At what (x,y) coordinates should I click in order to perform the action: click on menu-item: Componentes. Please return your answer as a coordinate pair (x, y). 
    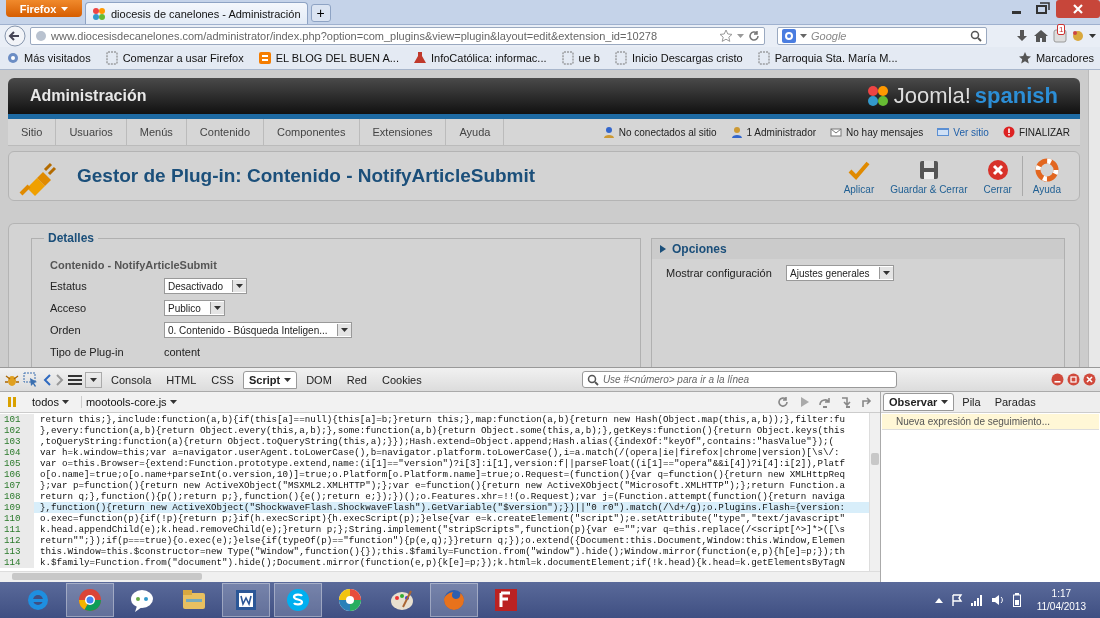
    Looking at the image, I should click on (312, 132).